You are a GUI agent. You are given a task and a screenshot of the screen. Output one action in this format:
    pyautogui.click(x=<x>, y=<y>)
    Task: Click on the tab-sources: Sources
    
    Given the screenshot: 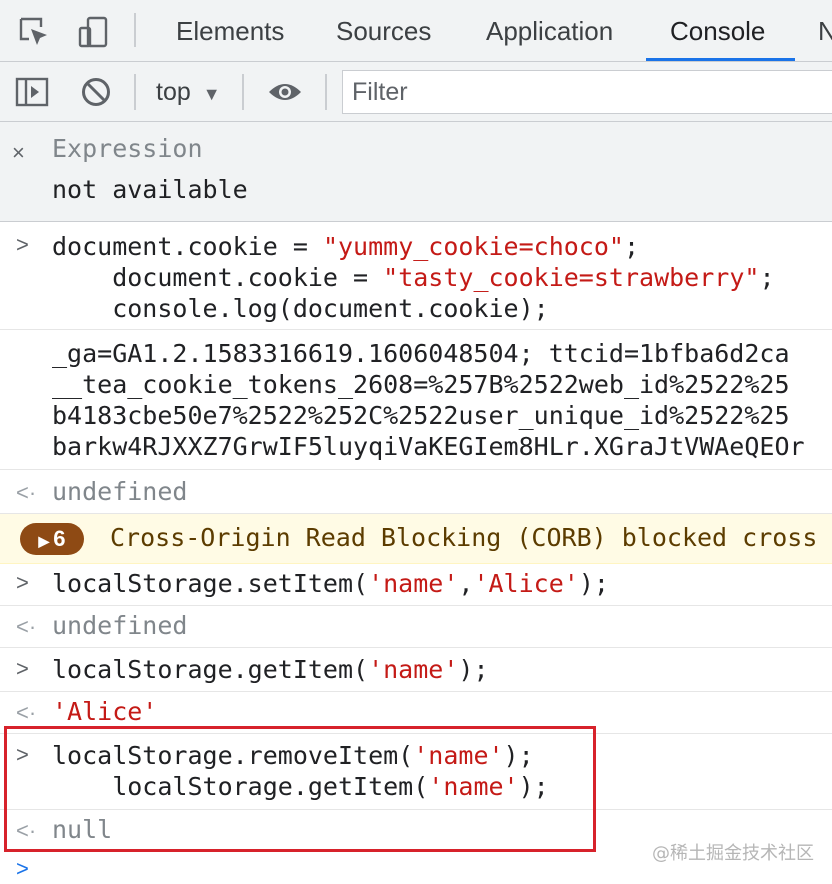 What is the action you would take?
    pyautogui.click(x=383, y=31)
    